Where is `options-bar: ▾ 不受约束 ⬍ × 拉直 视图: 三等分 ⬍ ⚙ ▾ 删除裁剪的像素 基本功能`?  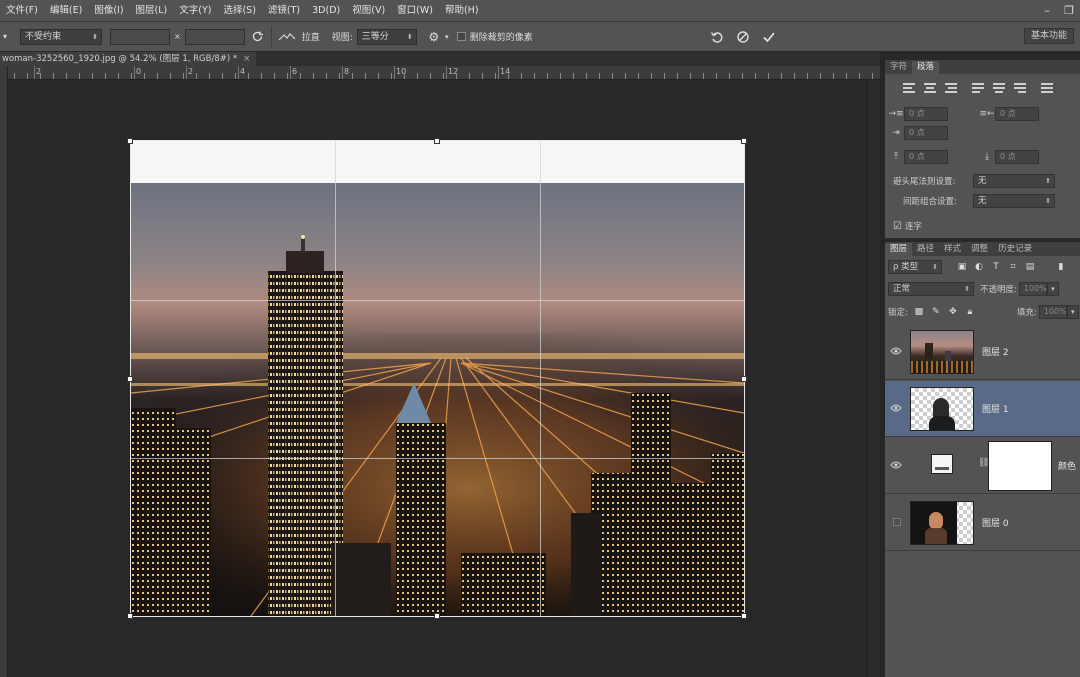 options-bar: ▾ 不受约束 ⬍ × 拉直 视图: 三等分 ⬍ ⚙ ▾ 删除裁剪的像素 基本功能 is located at coordinates (540, 37).